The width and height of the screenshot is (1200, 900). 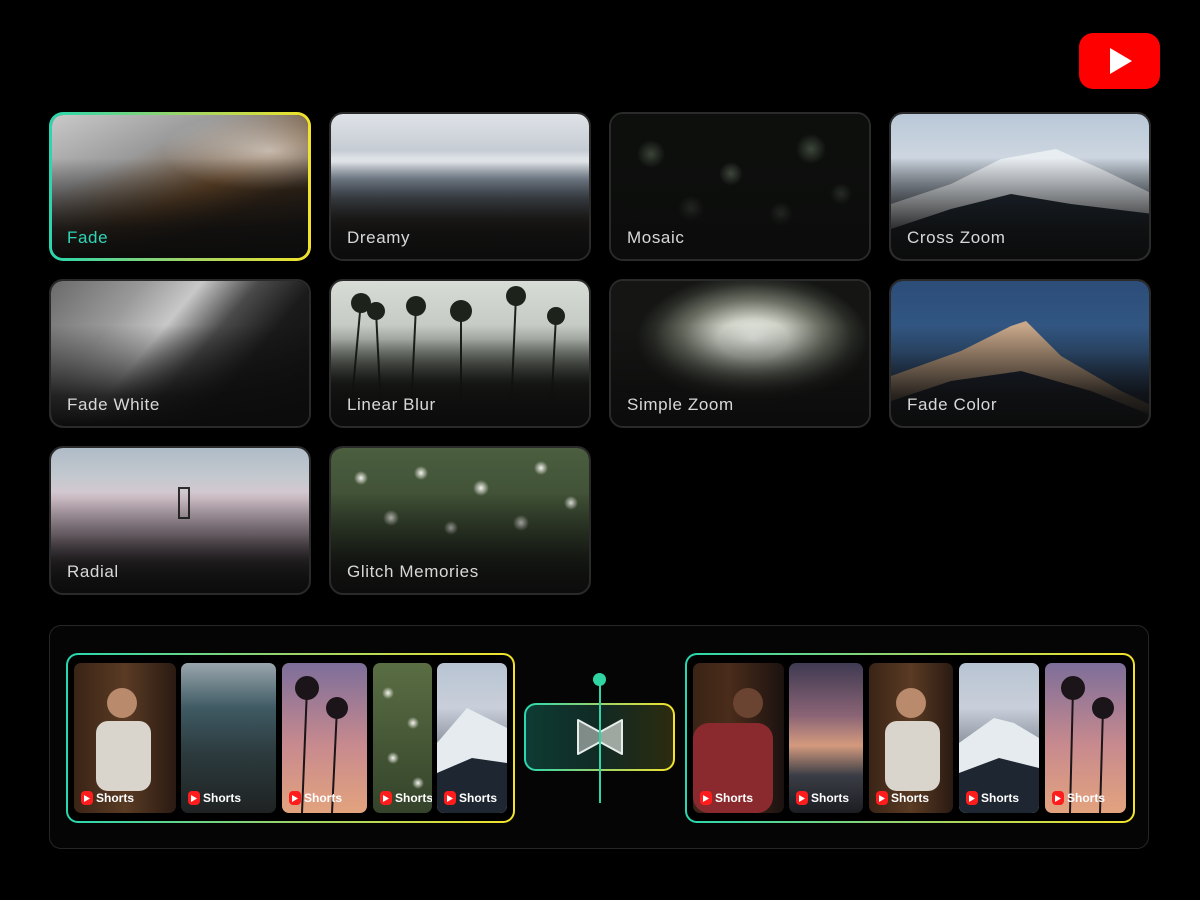 I want to click on transition-label: Radial, so click(x=93, y=571).